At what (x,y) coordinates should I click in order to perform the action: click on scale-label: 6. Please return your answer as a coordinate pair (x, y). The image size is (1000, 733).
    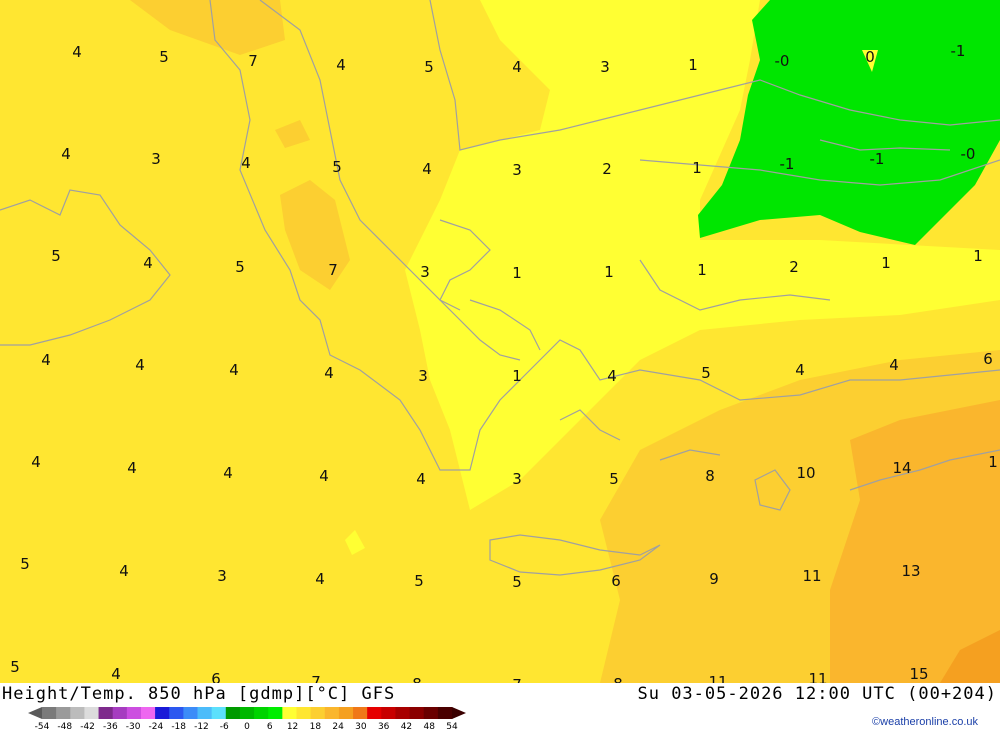
    Looking at the image, I should click on (270, 727).